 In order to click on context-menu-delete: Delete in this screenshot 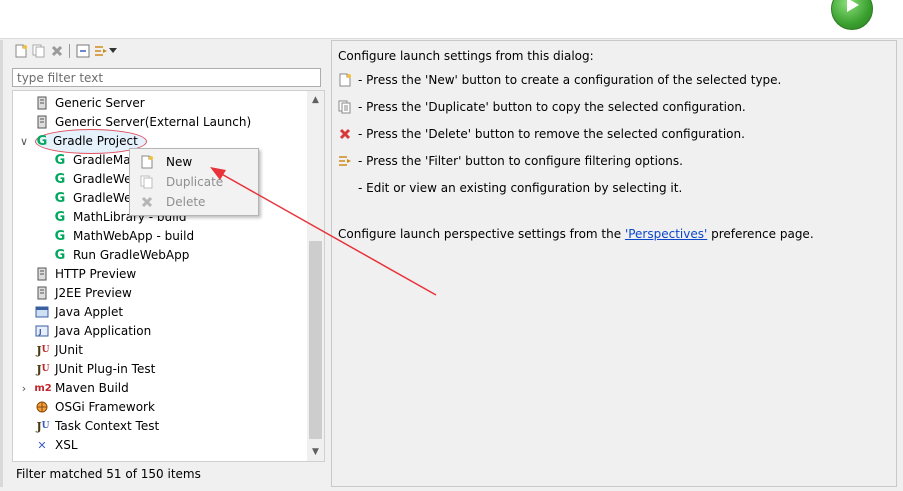, I will do `click(194, 202)`.